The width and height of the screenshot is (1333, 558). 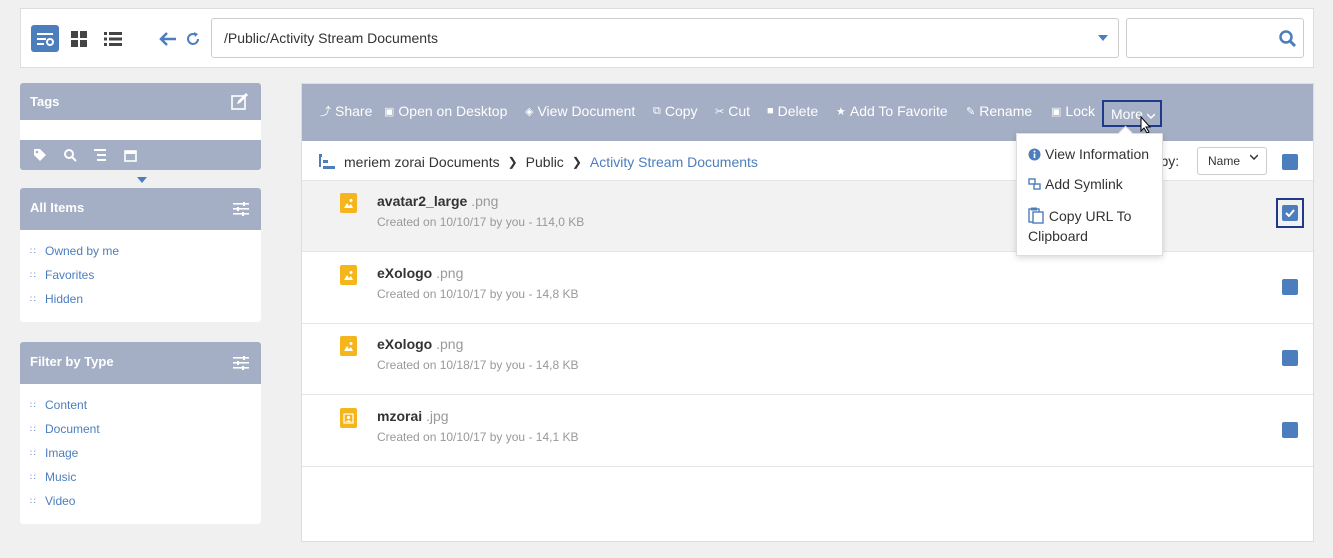 What do you see at coordinates (79, 38) in the screenshot?
I see `grid-view-button` at bounding box center [79, 38].